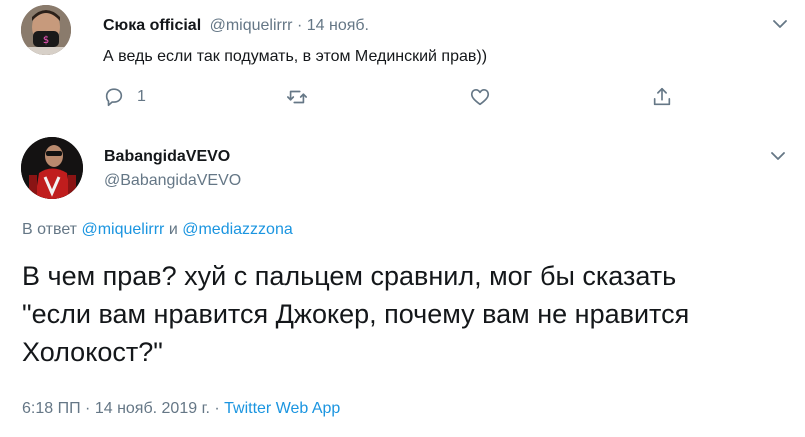  I want to click on avatar: $, so click(46, 30).